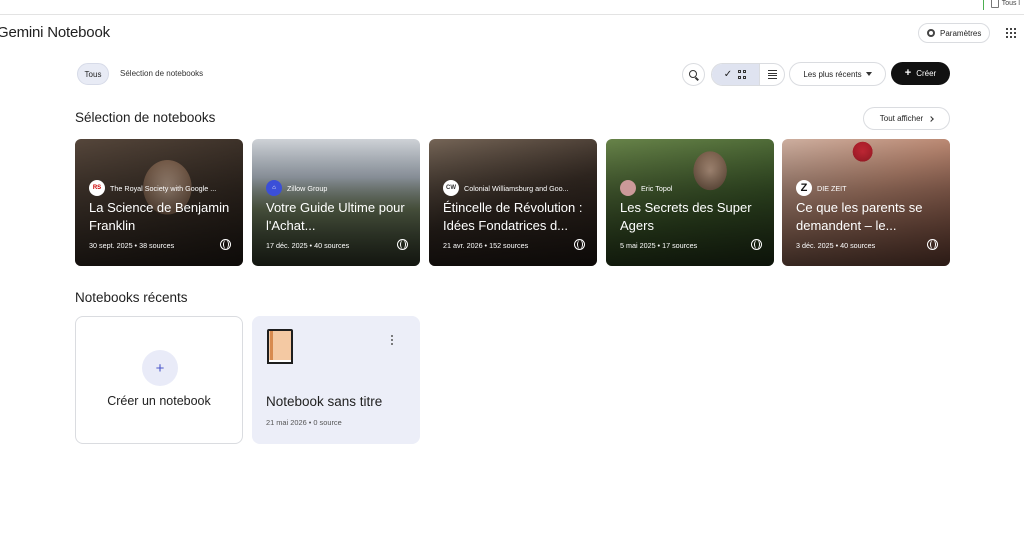  Describe the element at coordinates (93, 74) in the screenshot. I see `filter-all-chip: Tous` at that location.